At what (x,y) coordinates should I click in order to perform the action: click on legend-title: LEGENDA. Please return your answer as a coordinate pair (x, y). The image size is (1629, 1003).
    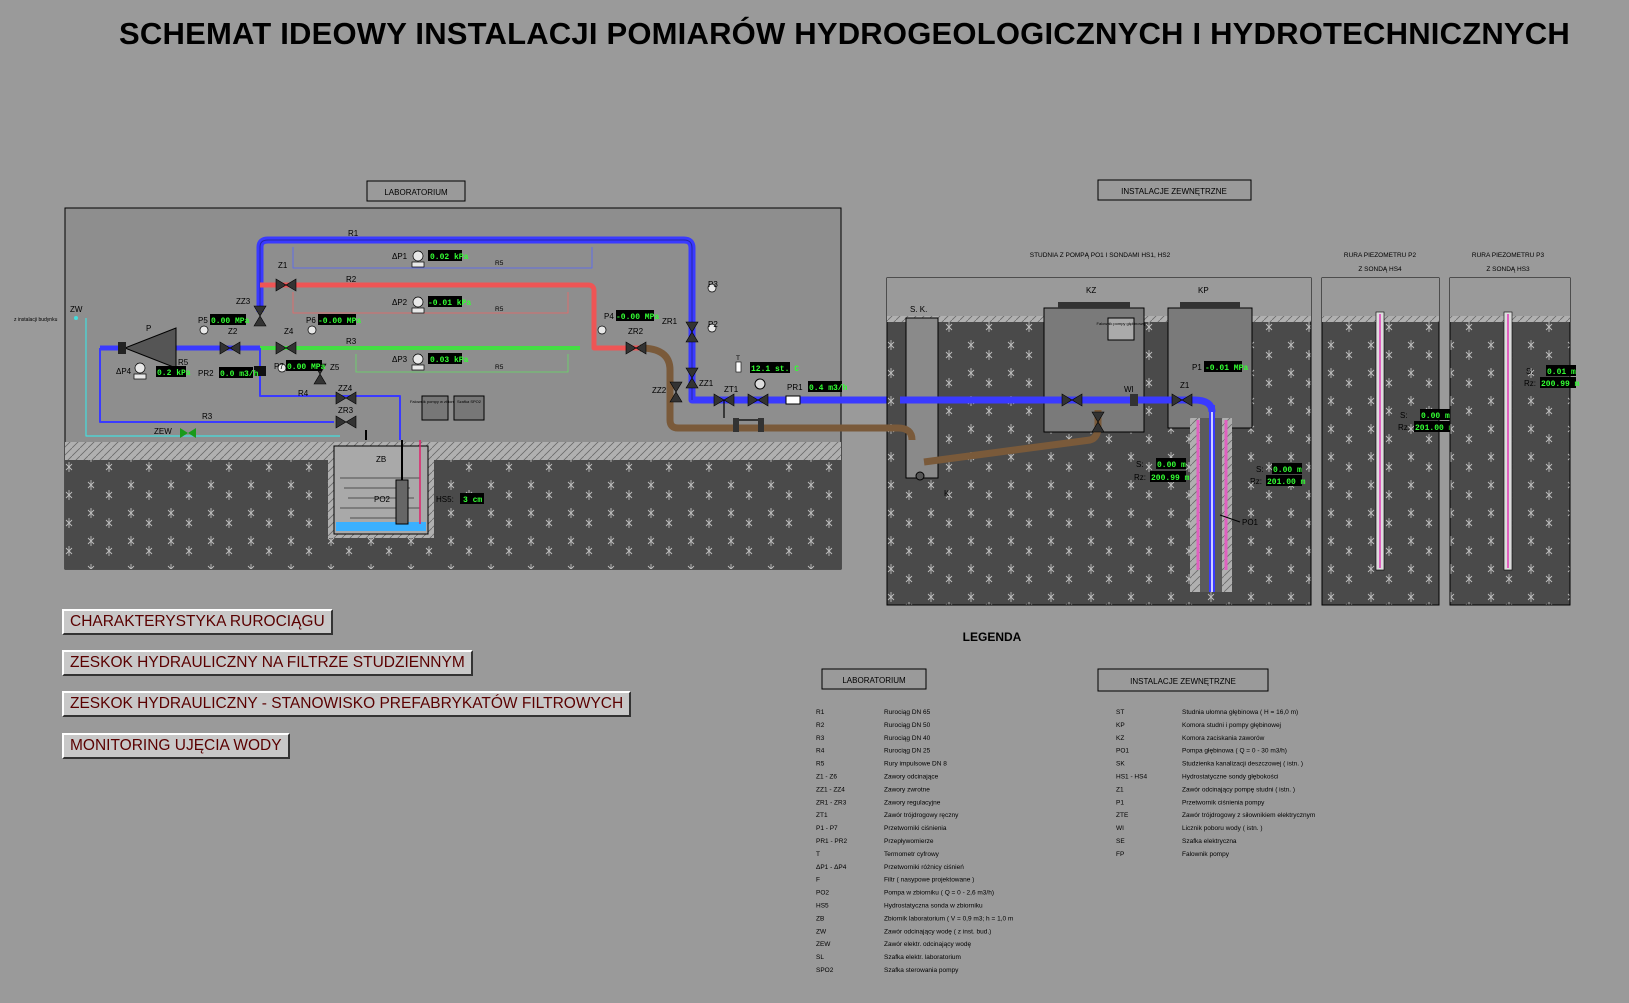
    Looking at the image, I should click on (992, 637).